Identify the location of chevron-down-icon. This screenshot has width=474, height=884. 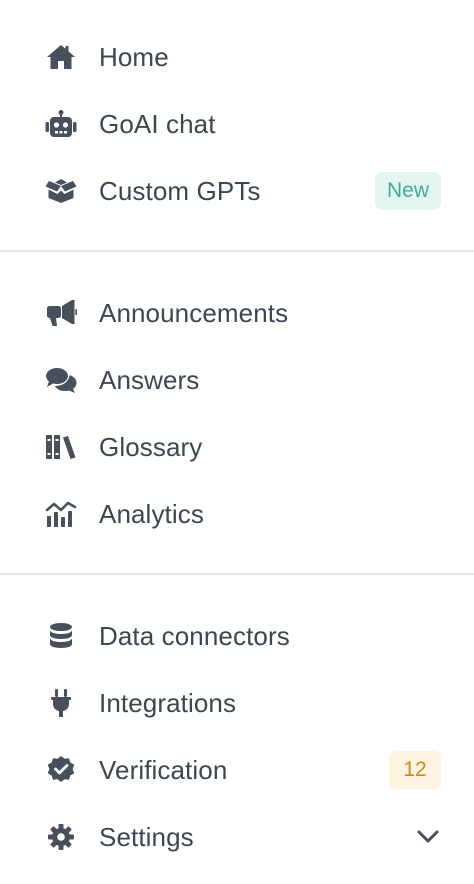
(428, 837).